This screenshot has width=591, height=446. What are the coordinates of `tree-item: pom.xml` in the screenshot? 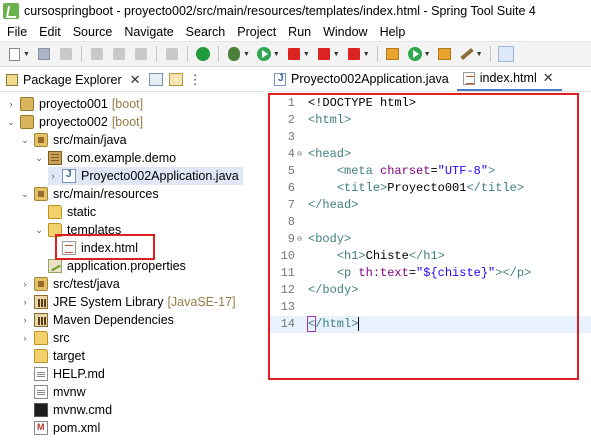 It's located at (60, 428).